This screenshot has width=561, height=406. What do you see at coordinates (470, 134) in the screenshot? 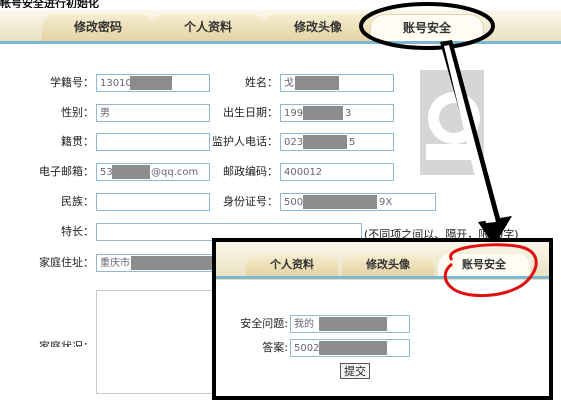
I see `arrow-highlight` at bounding box center [470, 134].